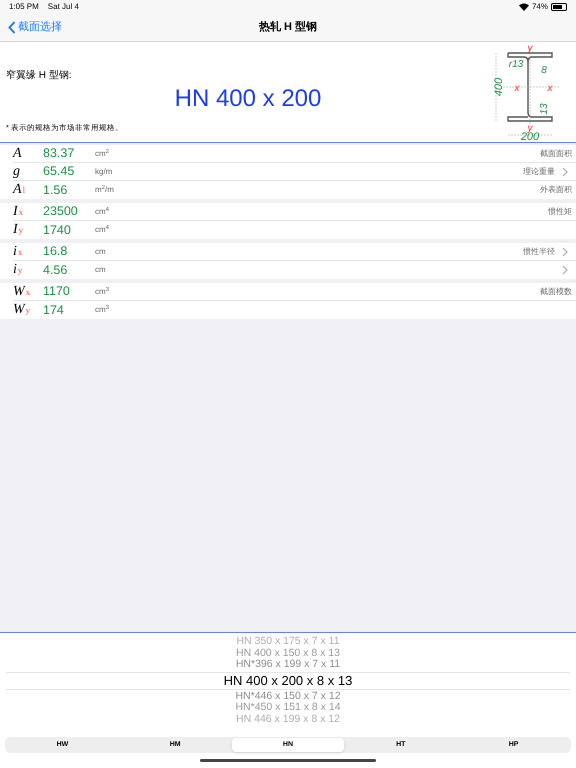  Describe the element at coordinates (499, 87) in the screenshot. I see `dimension-label: 400` at that location.